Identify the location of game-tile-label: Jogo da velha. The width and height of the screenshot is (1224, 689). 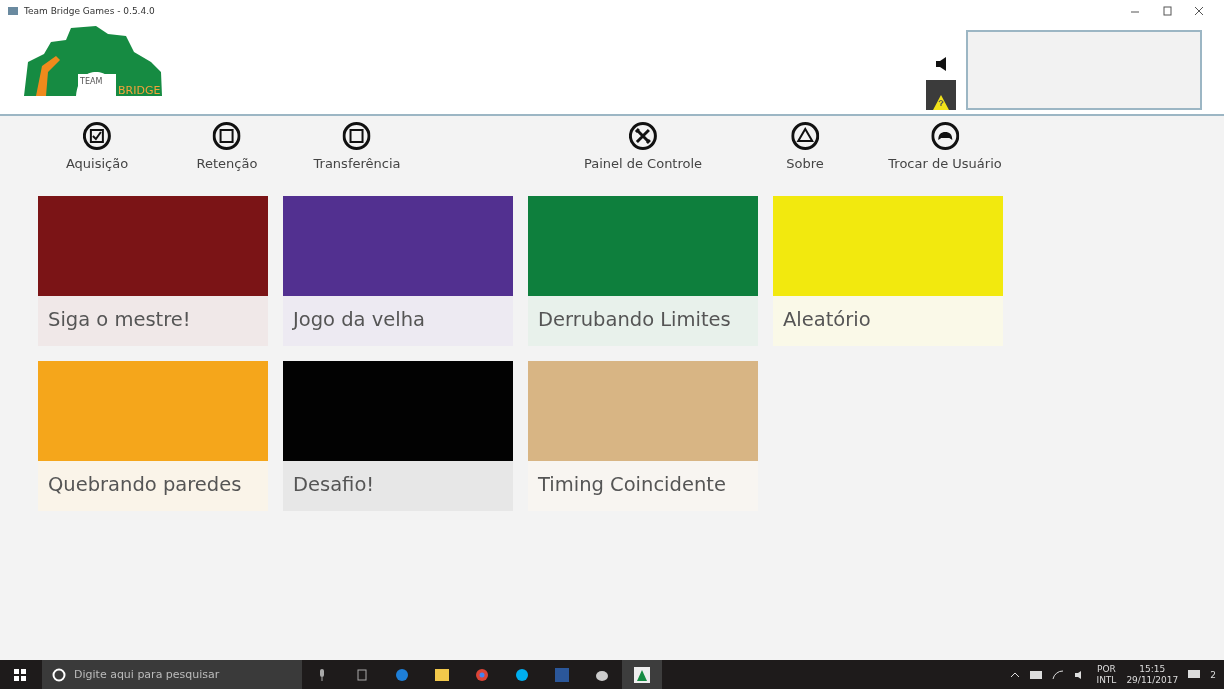
(398, 321).